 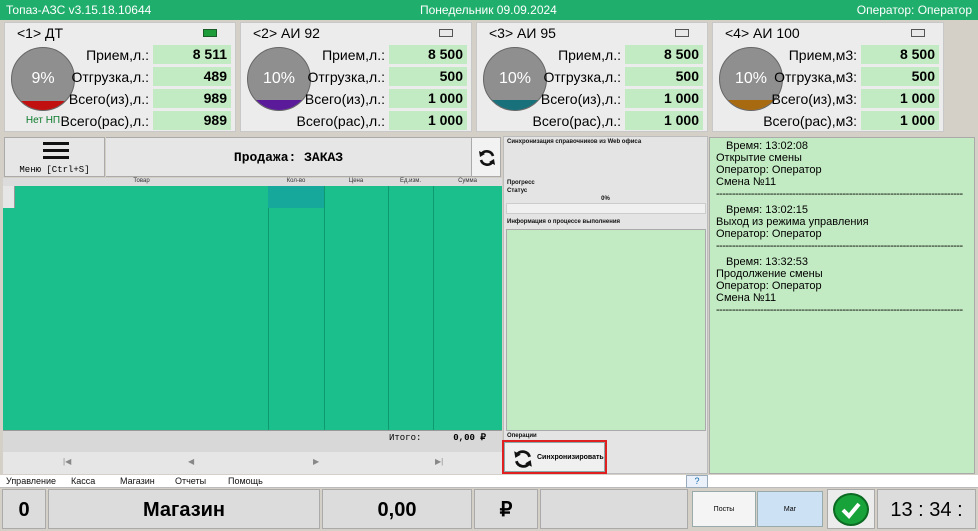 I want to click on pump-row-label: Отгрузка,м3:, so click(x=815, y=77).